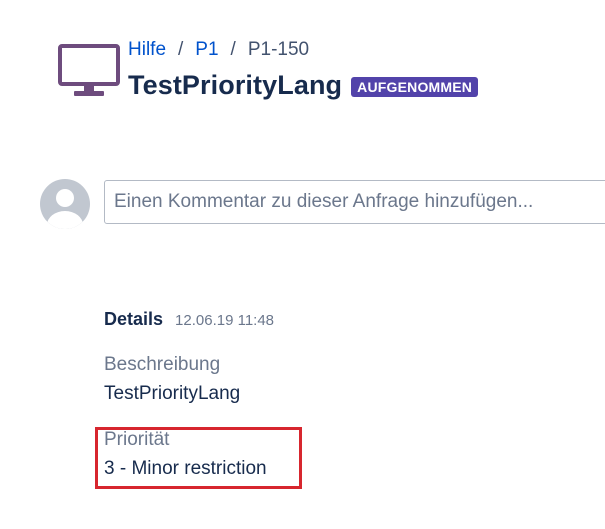  Describe the element at coordinates (198, 458) in the screenshot. I see `highlight-box` at that location.